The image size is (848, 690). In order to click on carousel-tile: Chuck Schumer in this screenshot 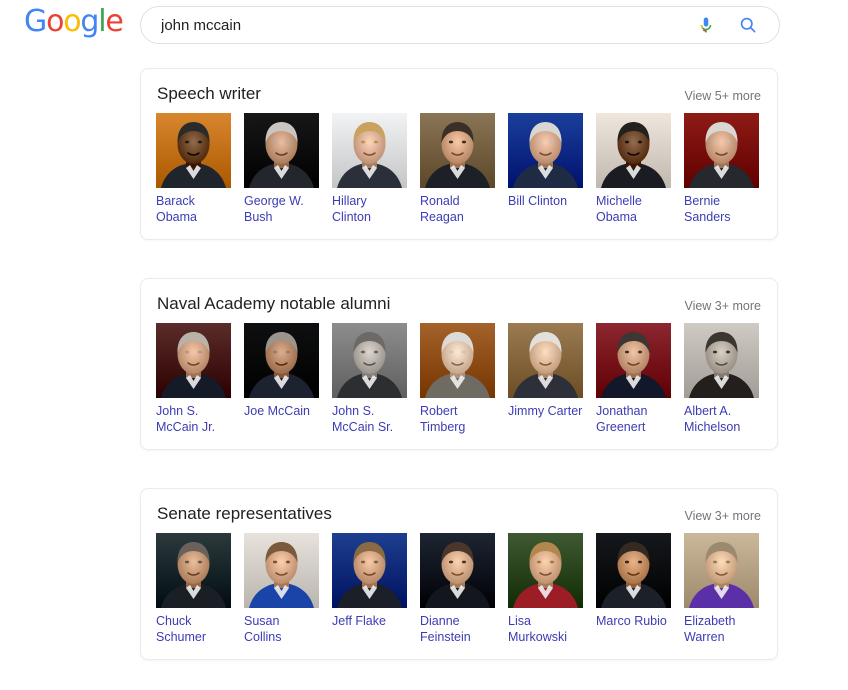, I will do `click(193, 589)`.